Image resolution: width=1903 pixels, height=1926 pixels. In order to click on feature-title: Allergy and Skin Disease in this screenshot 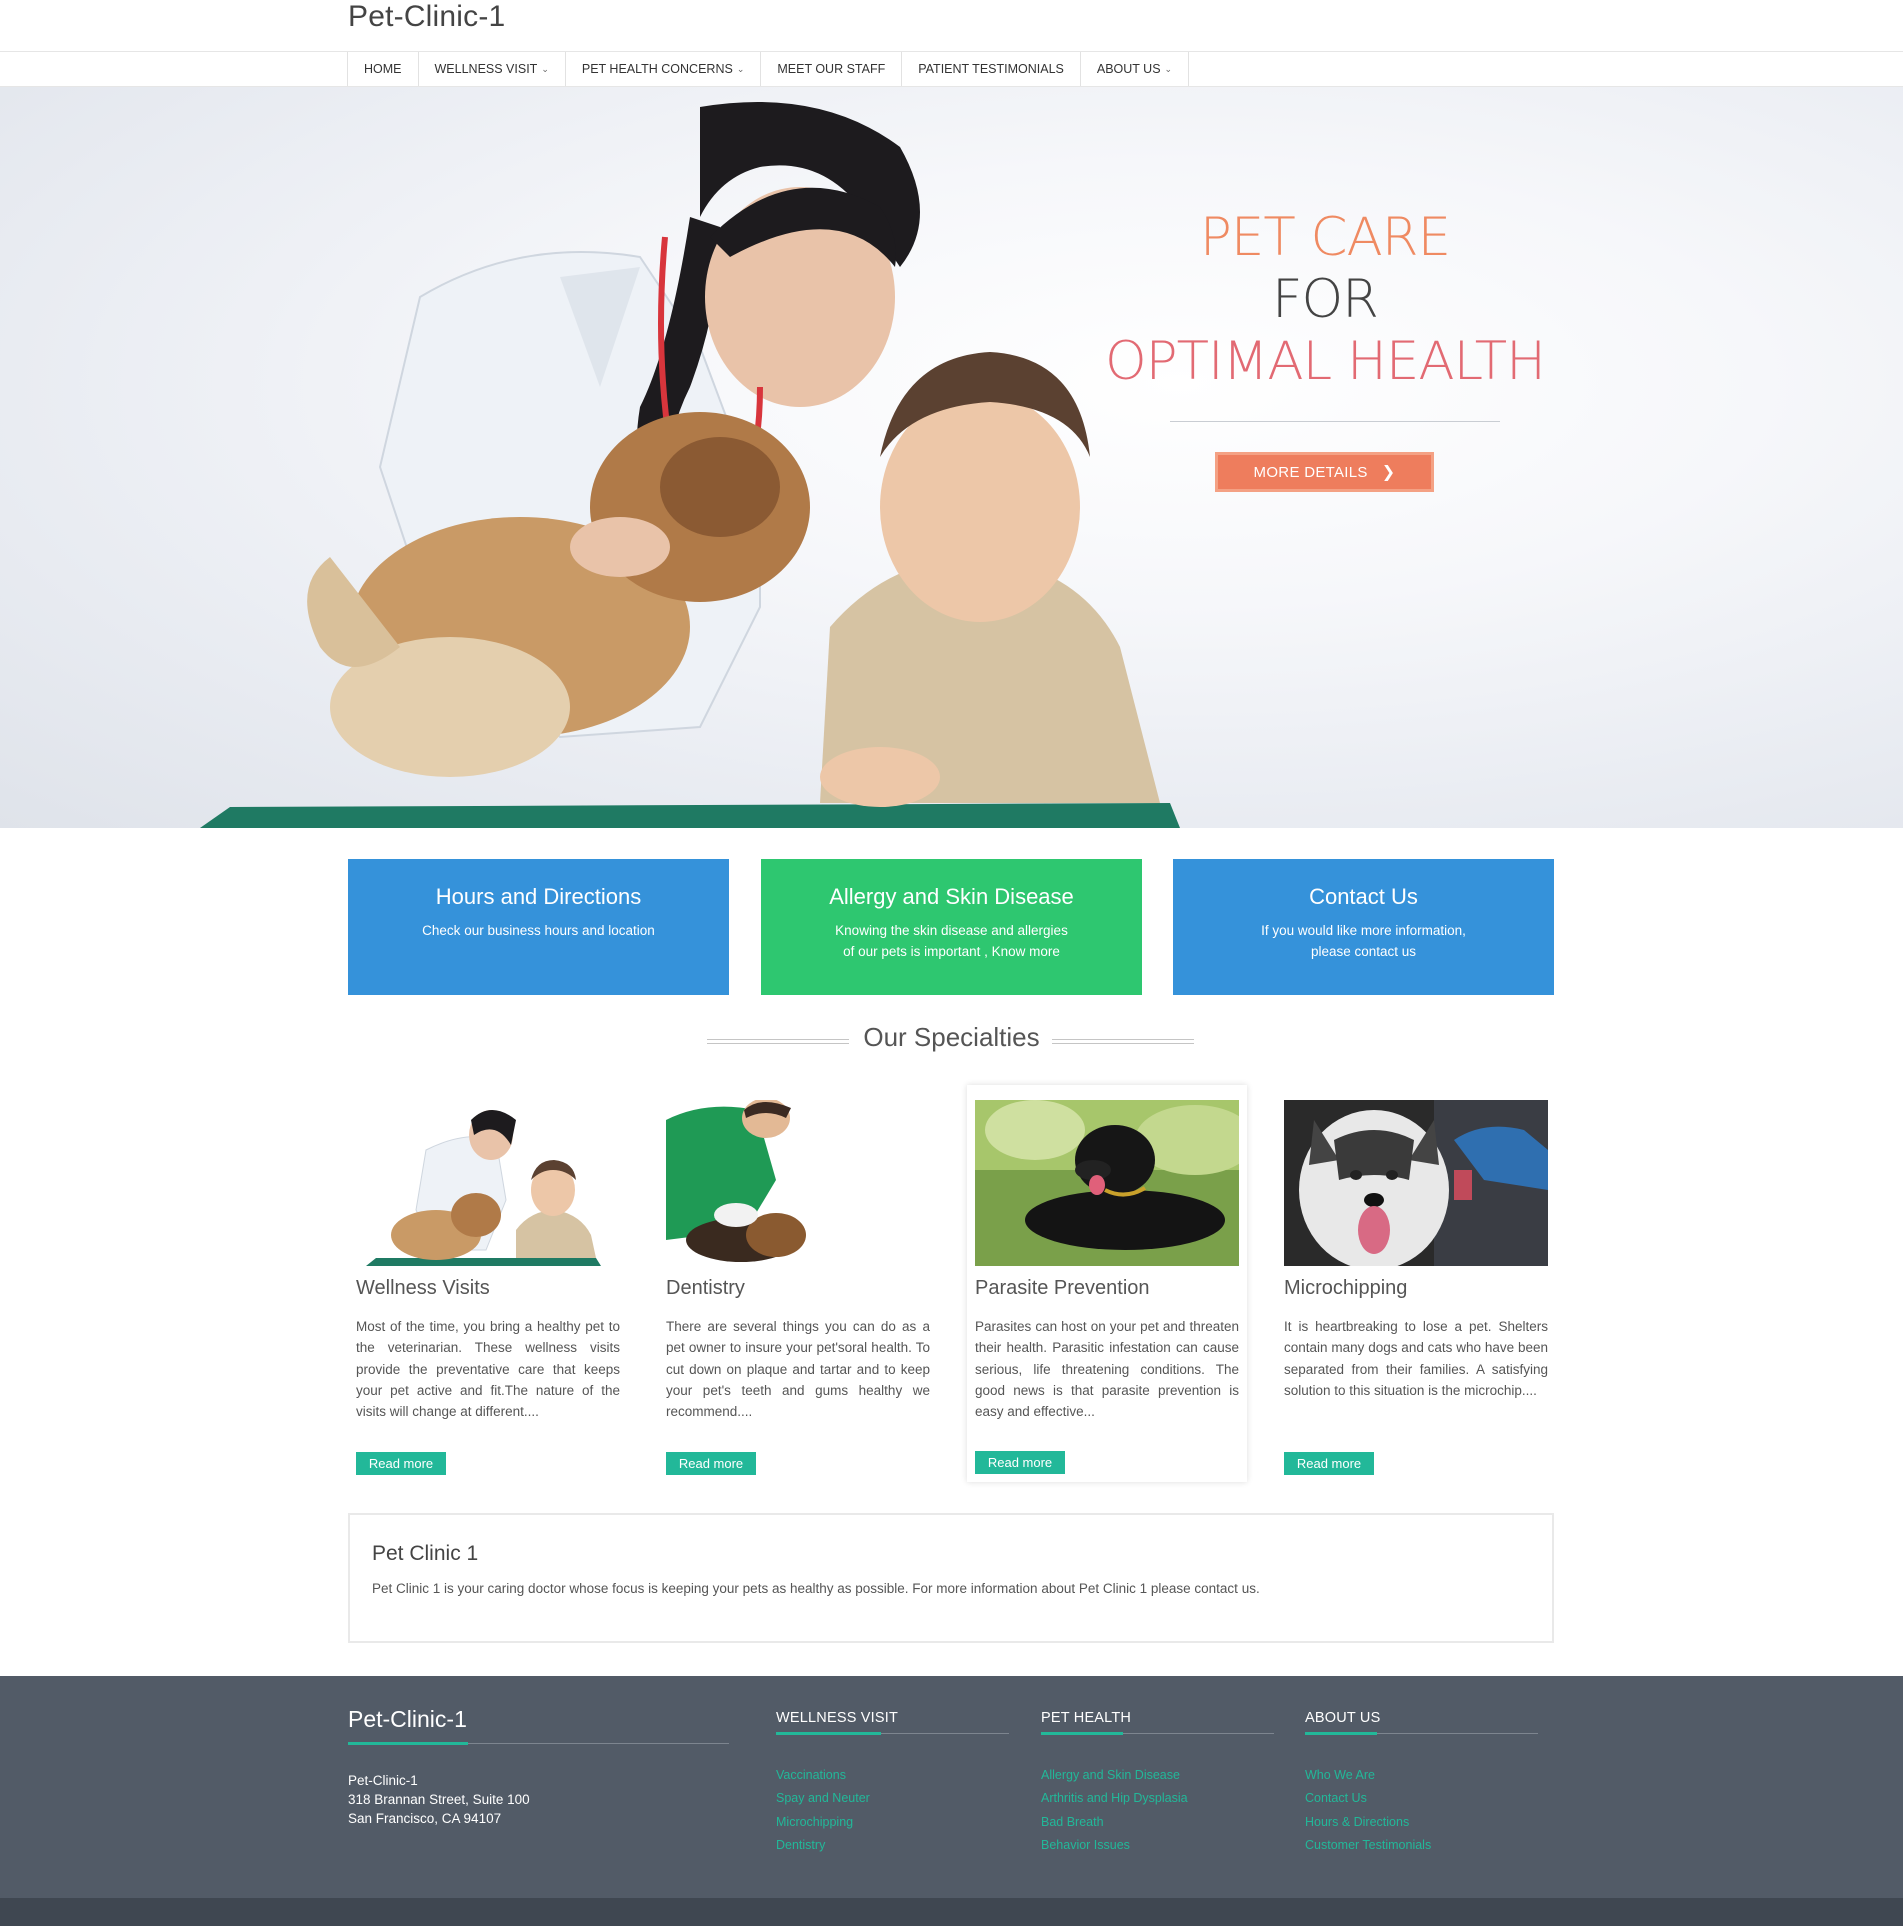, I will do `click(951, 896)`.